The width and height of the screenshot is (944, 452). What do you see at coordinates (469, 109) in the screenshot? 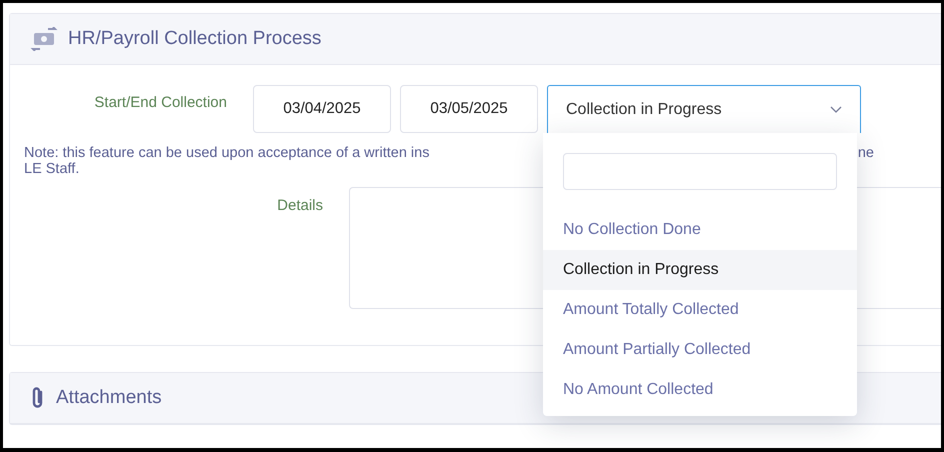
I see `date-field: 03/05/2025` at bounding box center [469, 109].